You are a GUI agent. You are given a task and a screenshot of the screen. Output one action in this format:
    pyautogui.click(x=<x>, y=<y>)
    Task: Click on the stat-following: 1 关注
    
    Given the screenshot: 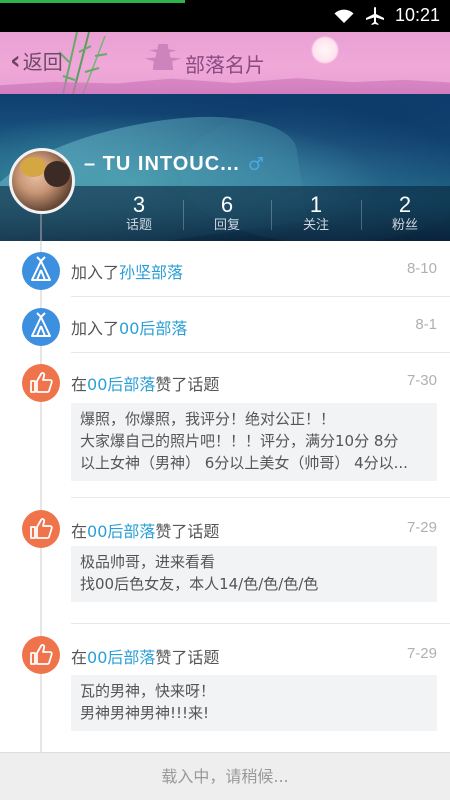 What is the action you would take?
    pyautogui.click(x=316, y=213)
    